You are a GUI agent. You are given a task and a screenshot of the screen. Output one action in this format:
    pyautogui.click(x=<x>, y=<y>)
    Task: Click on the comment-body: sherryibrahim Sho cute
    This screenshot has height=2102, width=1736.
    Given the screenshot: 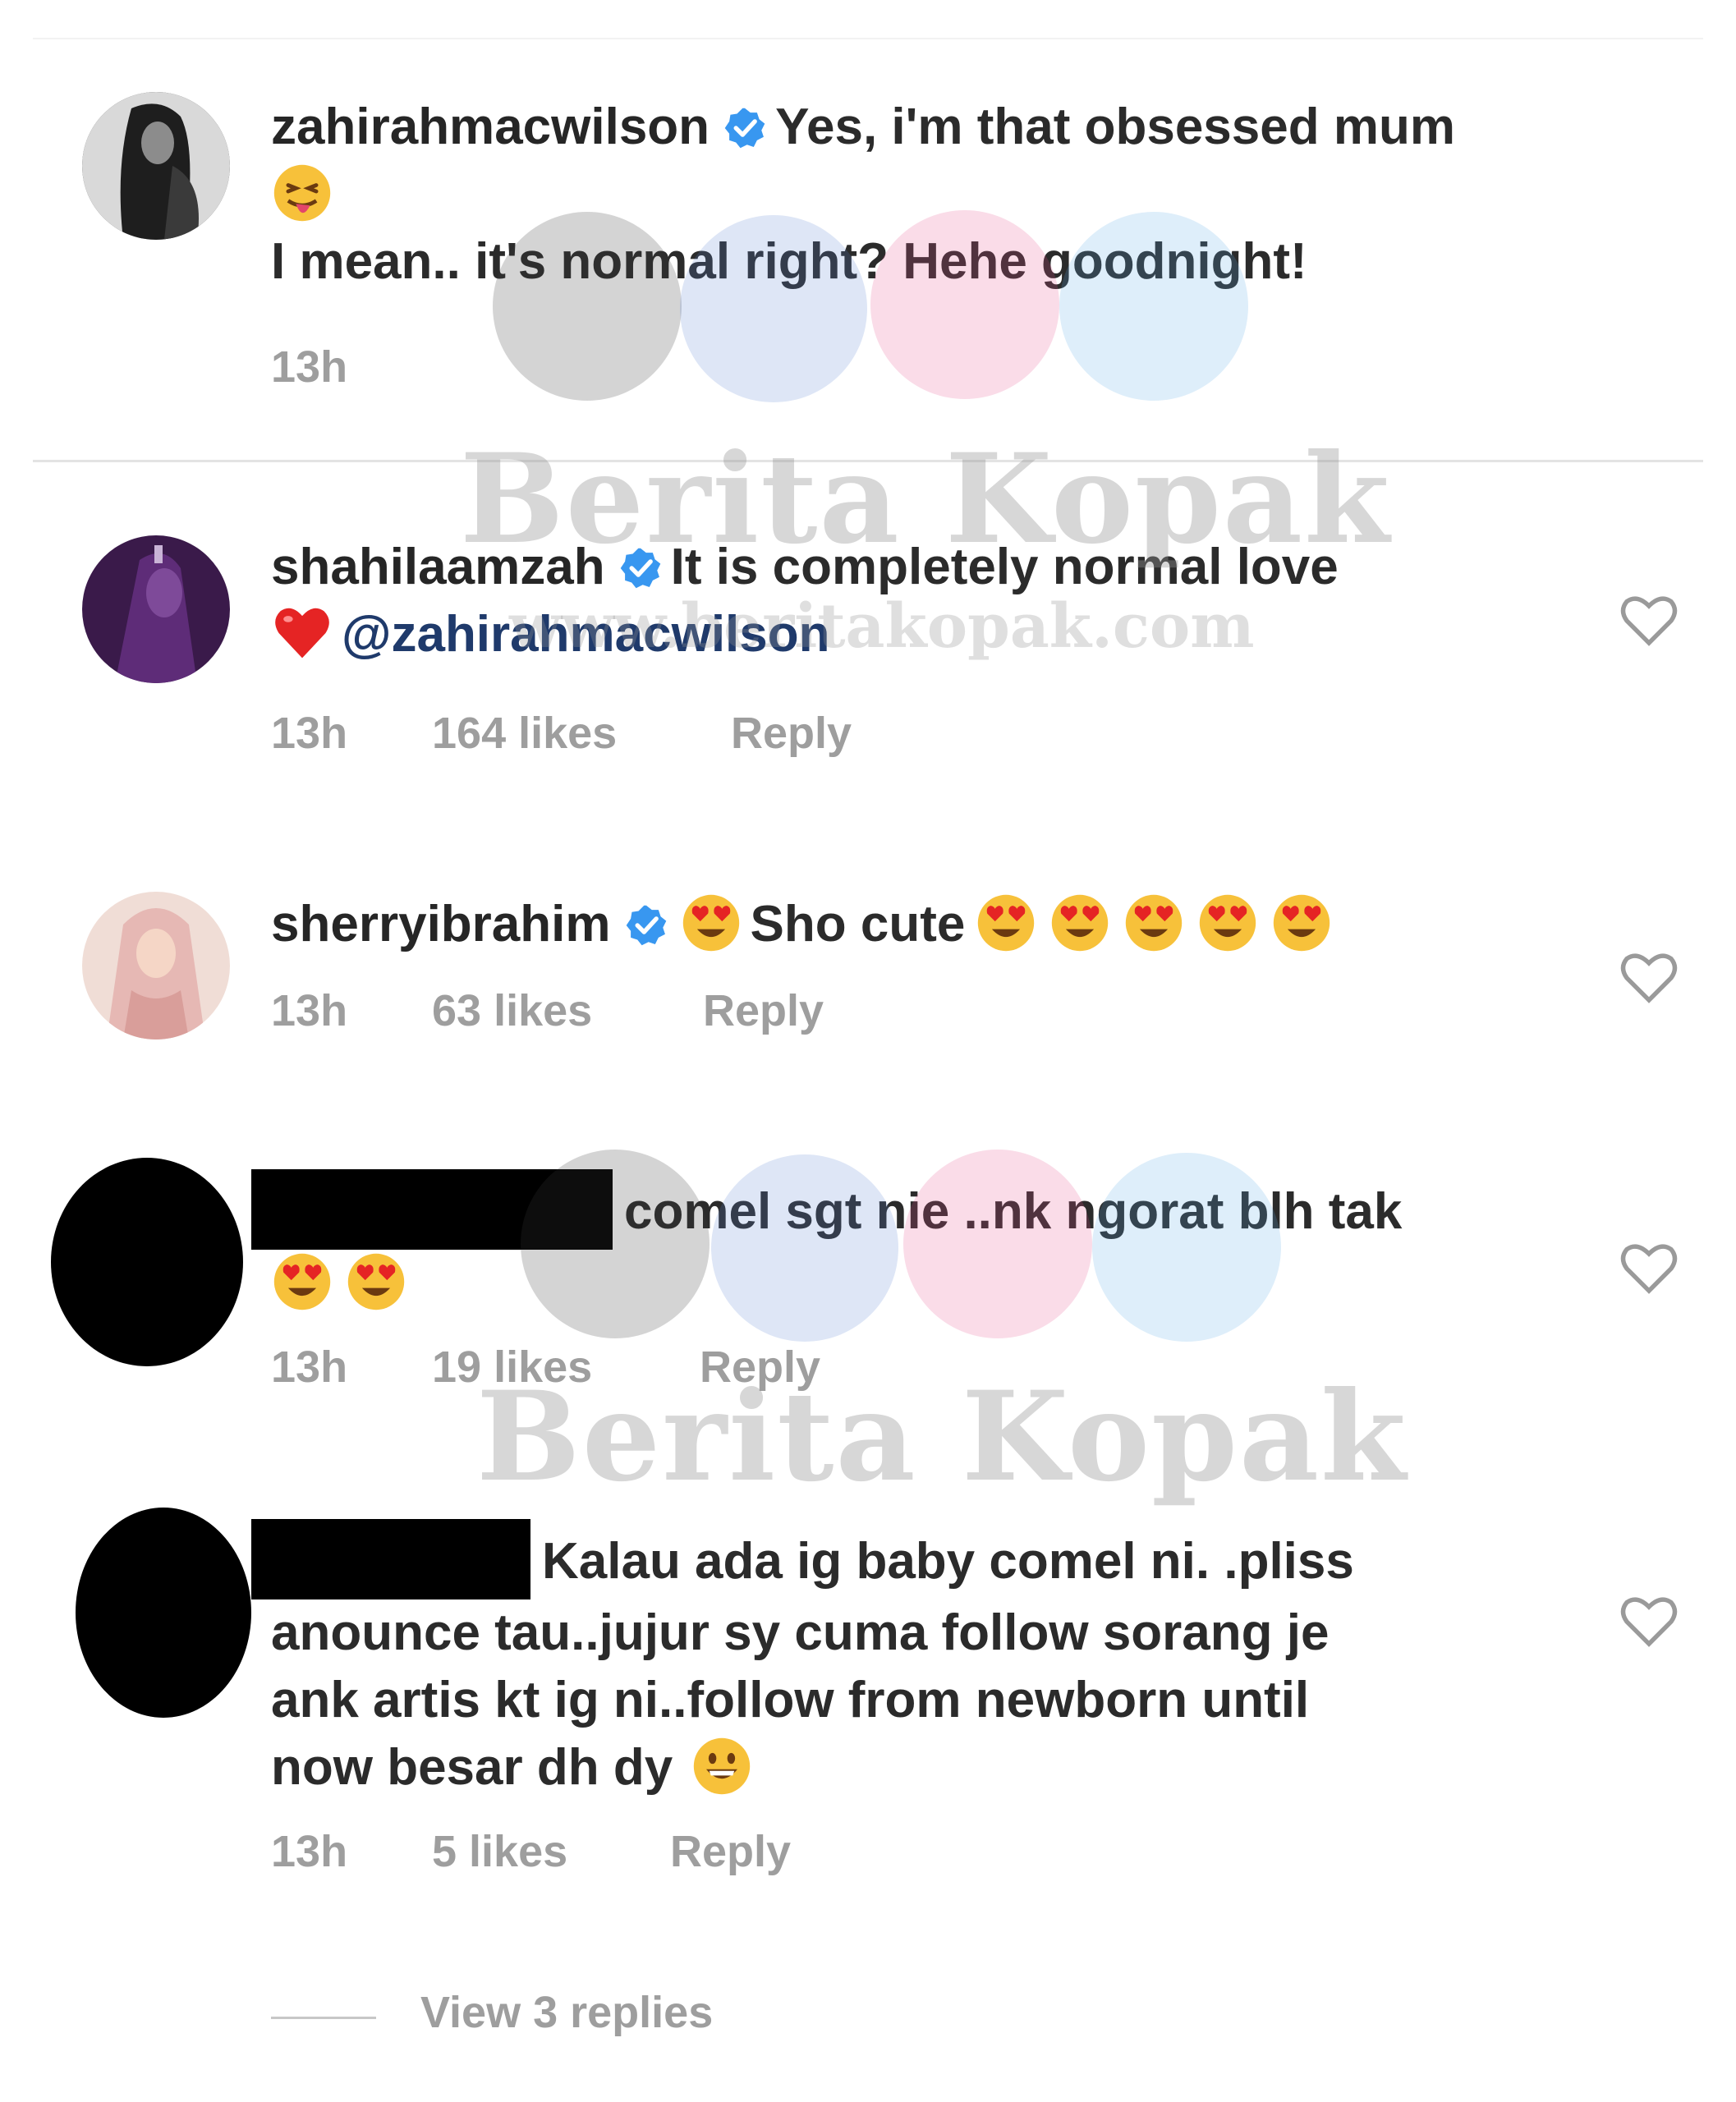 What is the action you would take?
    pyautogui.click(x=952, y=924)
    